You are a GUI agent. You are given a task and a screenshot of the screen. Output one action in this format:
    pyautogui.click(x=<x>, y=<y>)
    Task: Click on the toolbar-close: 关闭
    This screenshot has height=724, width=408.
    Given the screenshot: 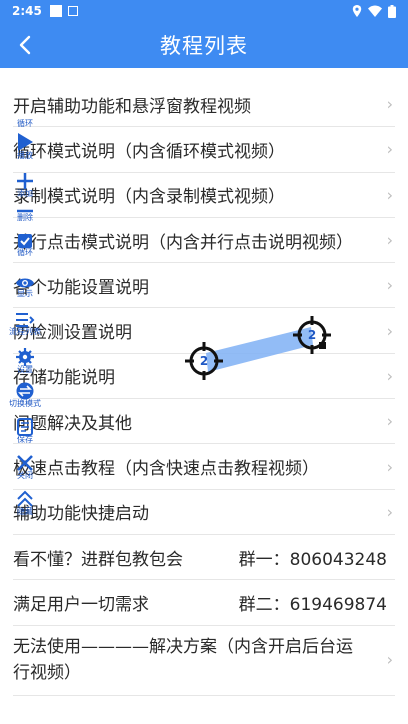 What is the action you would take?
    pyautogui.click(x=25, y=467)
    